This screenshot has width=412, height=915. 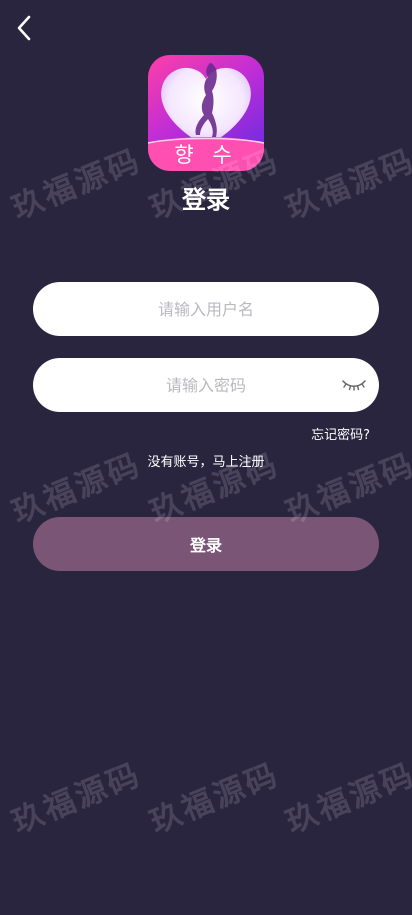 I want to click on username-field, so click(x=206, y=309).